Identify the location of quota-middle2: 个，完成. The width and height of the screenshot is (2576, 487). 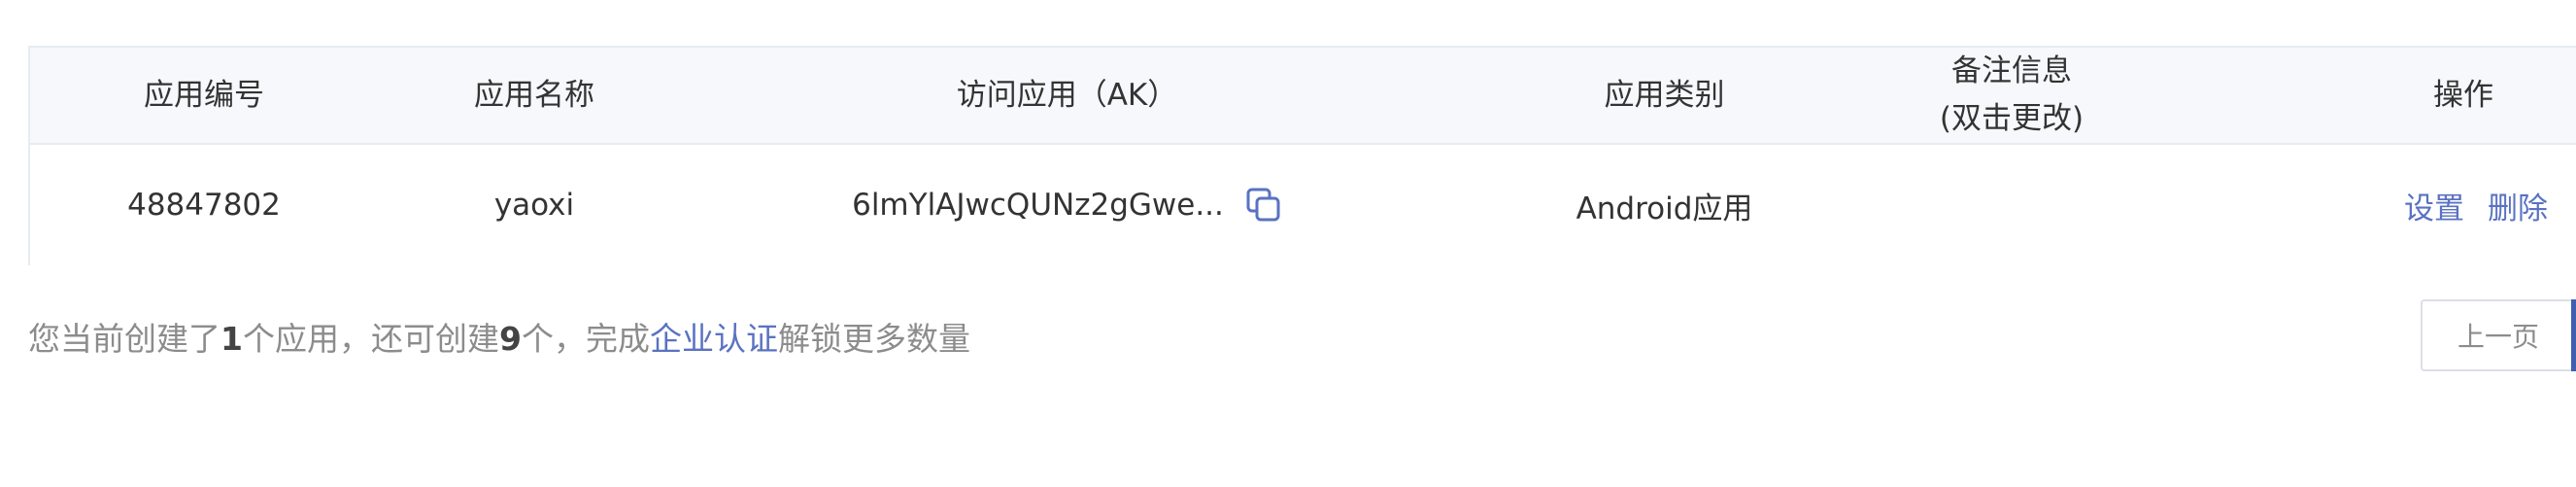
(585, 339).